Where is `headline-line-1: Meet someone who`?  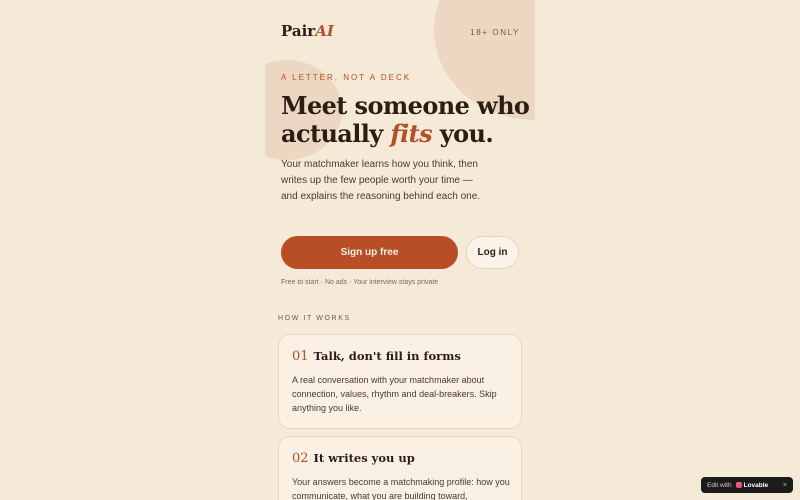
headline-line-1: Meet someone who is located at coordinates (405, 105).